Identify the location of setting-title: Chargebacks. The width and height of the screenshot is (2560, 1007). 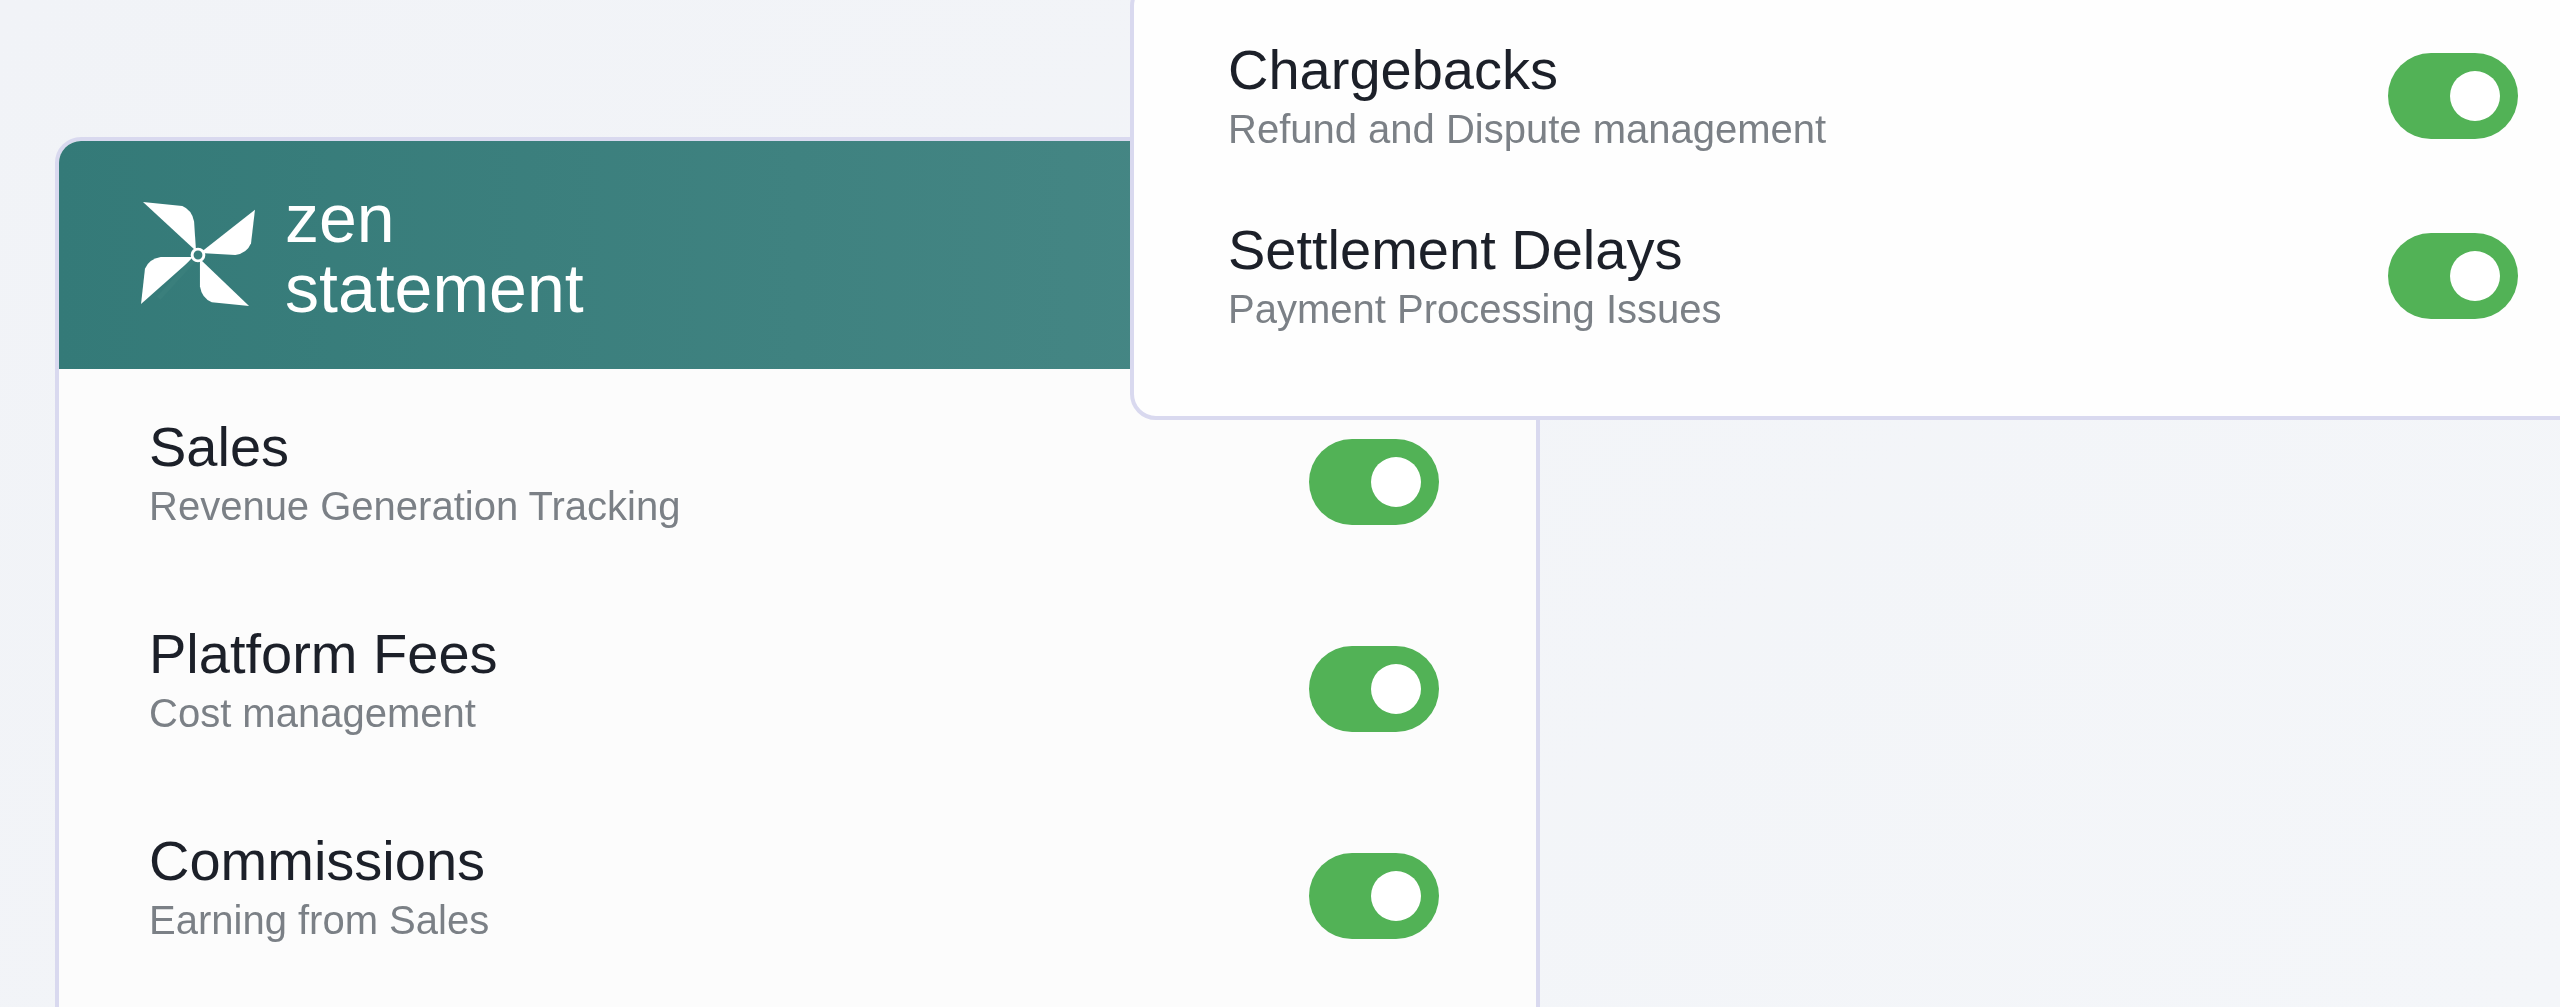
(1393, 70).